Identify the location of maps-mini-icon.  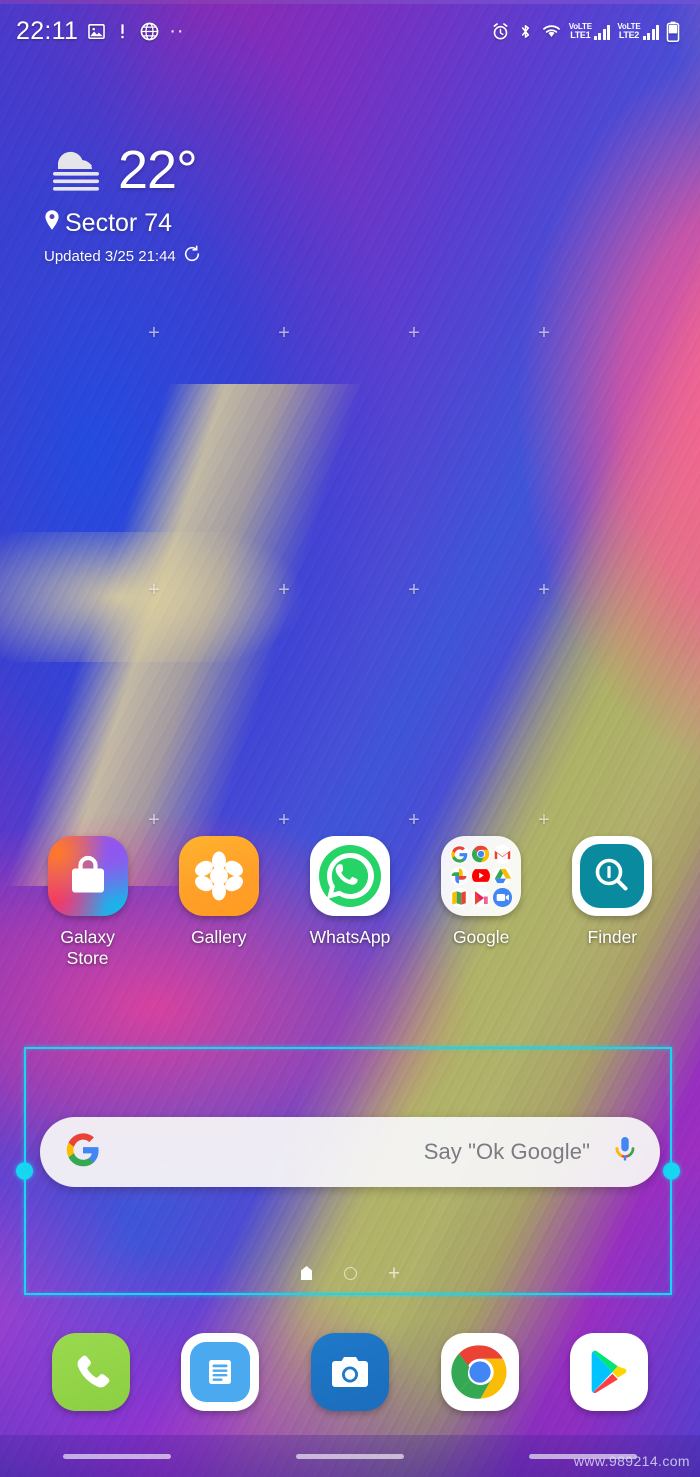
(459, 897).